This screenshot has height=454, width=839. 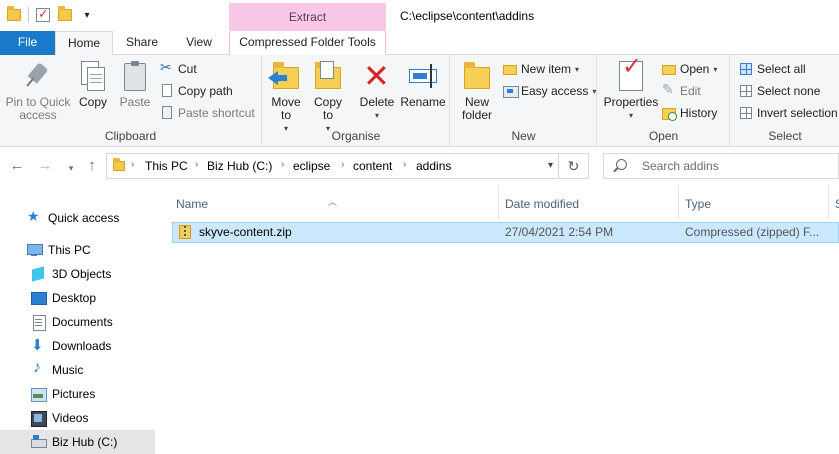 I want to click on tab-share: Share, so click(x=142, y=43).